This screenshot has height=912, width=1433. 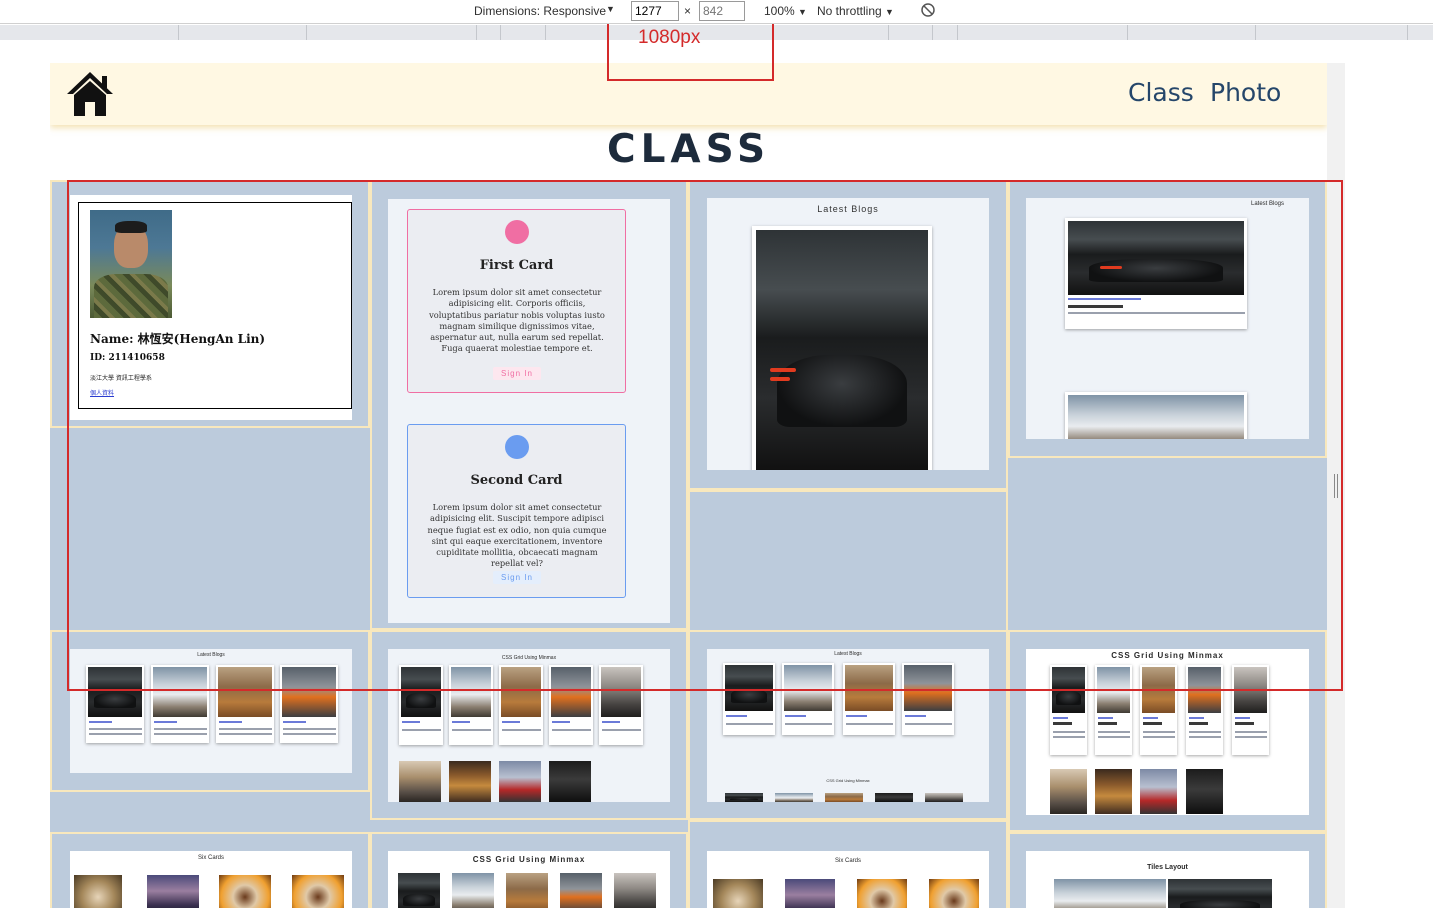 What do you see at coordinates (802, 12) in the screenshot?
I see `zoom-caret-icon: ▼` at bounding box center [802, 12].